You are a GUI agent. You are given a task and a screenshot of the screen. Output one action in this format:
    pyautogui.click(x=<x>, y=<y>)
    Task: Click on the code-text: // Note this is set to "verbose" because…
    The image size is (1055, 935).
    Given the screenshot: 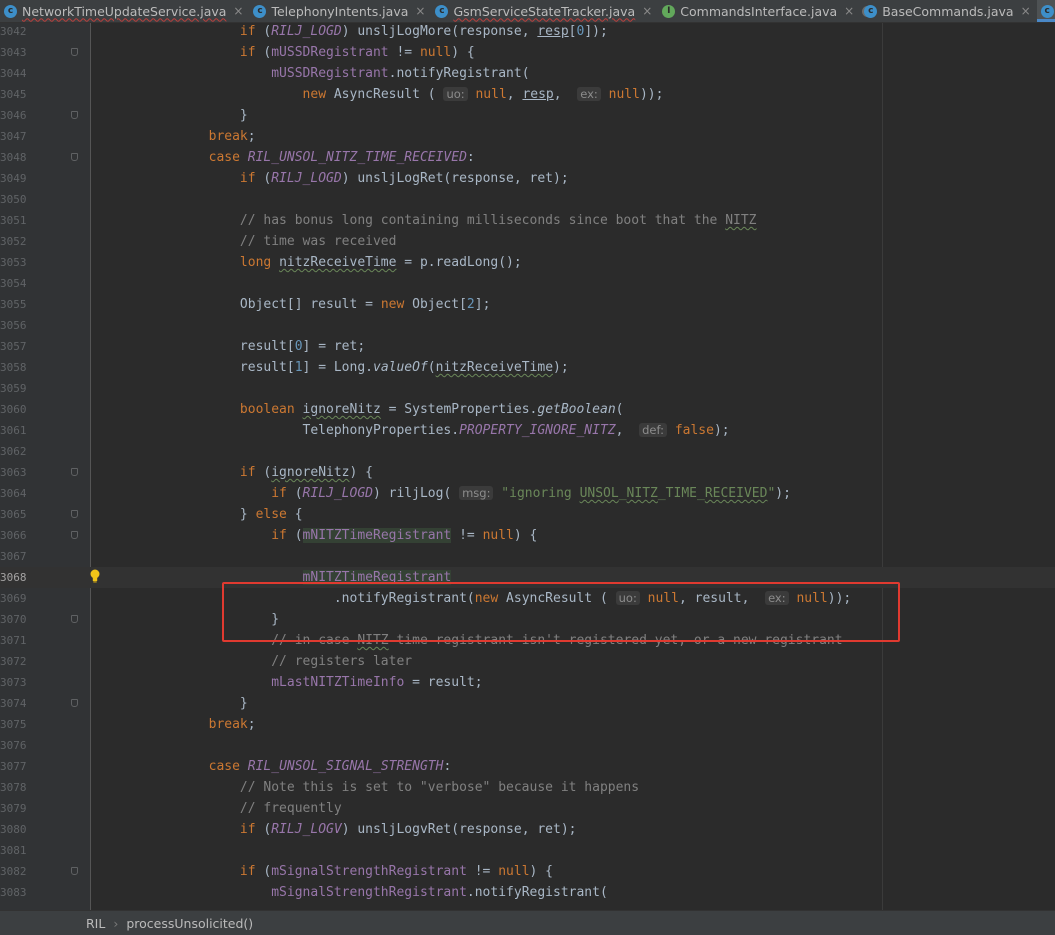 What is the action you would take?
    pyautogui.click(x=439, y=787)
    